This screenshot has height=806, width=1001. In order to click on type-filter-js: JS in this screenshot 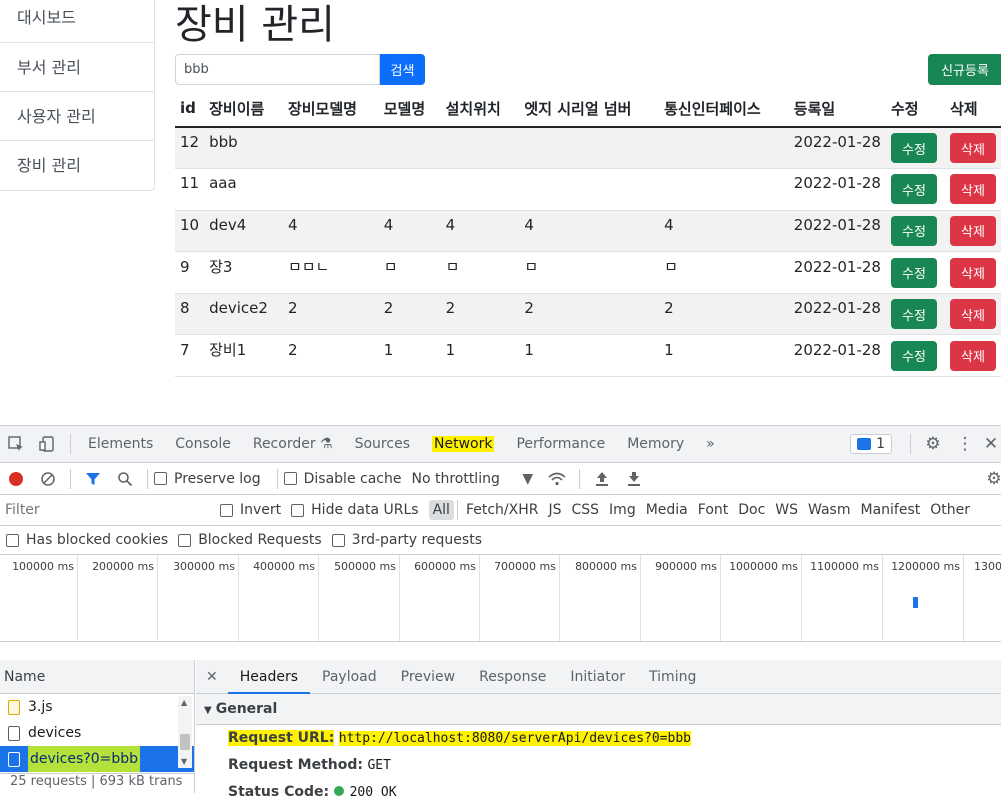, I will do `click(554, 510)`.